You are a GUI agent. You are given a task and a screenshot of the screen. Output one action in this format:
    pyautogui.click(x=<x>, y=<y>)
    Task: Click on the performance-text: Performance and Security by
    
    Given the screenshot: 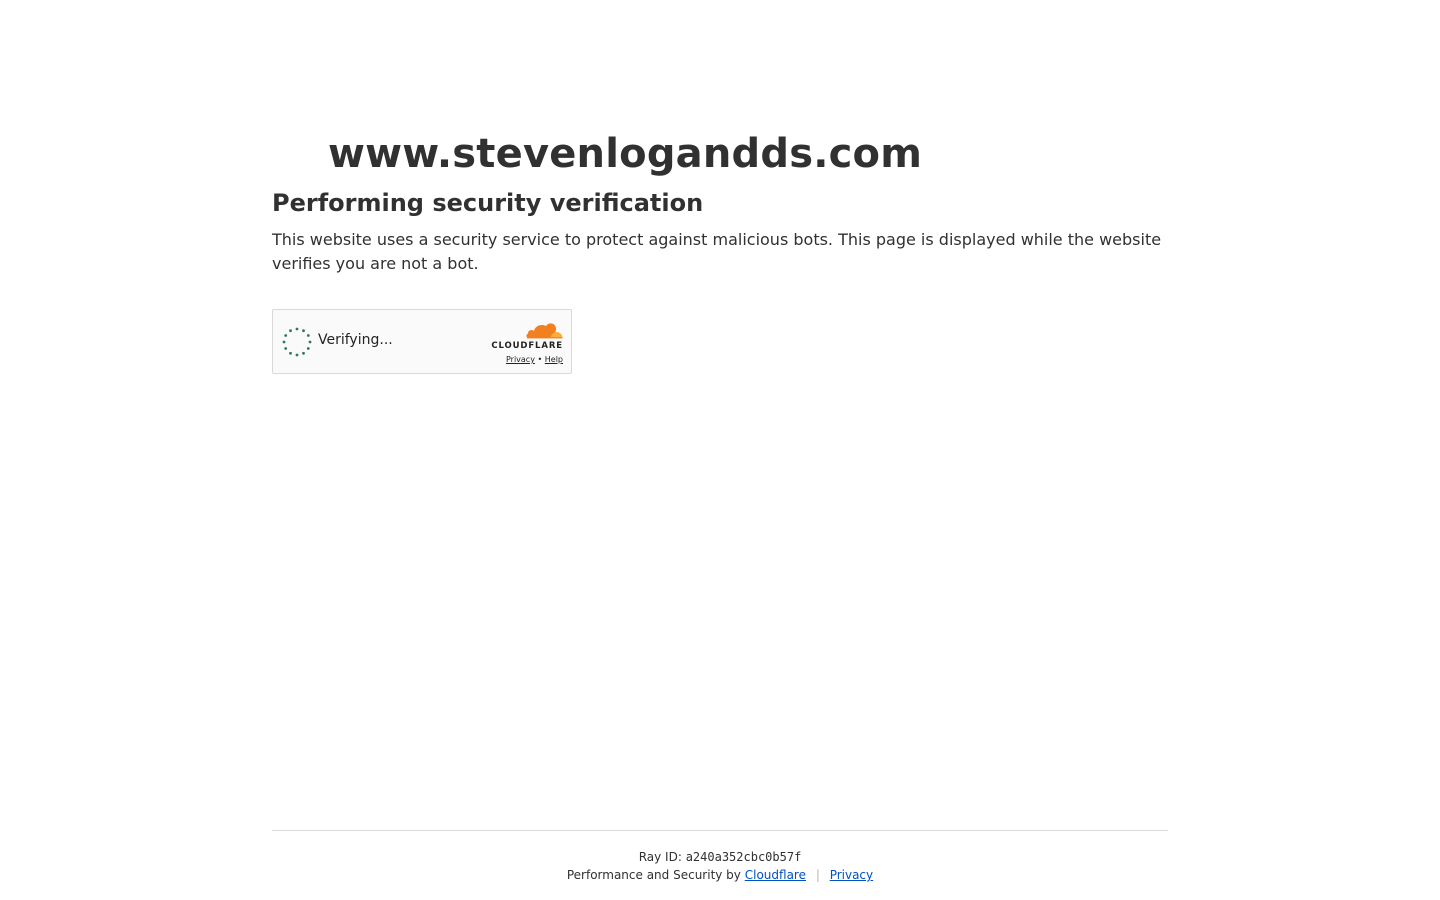 What is the action you would take?
    pyautogui.click(x=653, y=875)
    